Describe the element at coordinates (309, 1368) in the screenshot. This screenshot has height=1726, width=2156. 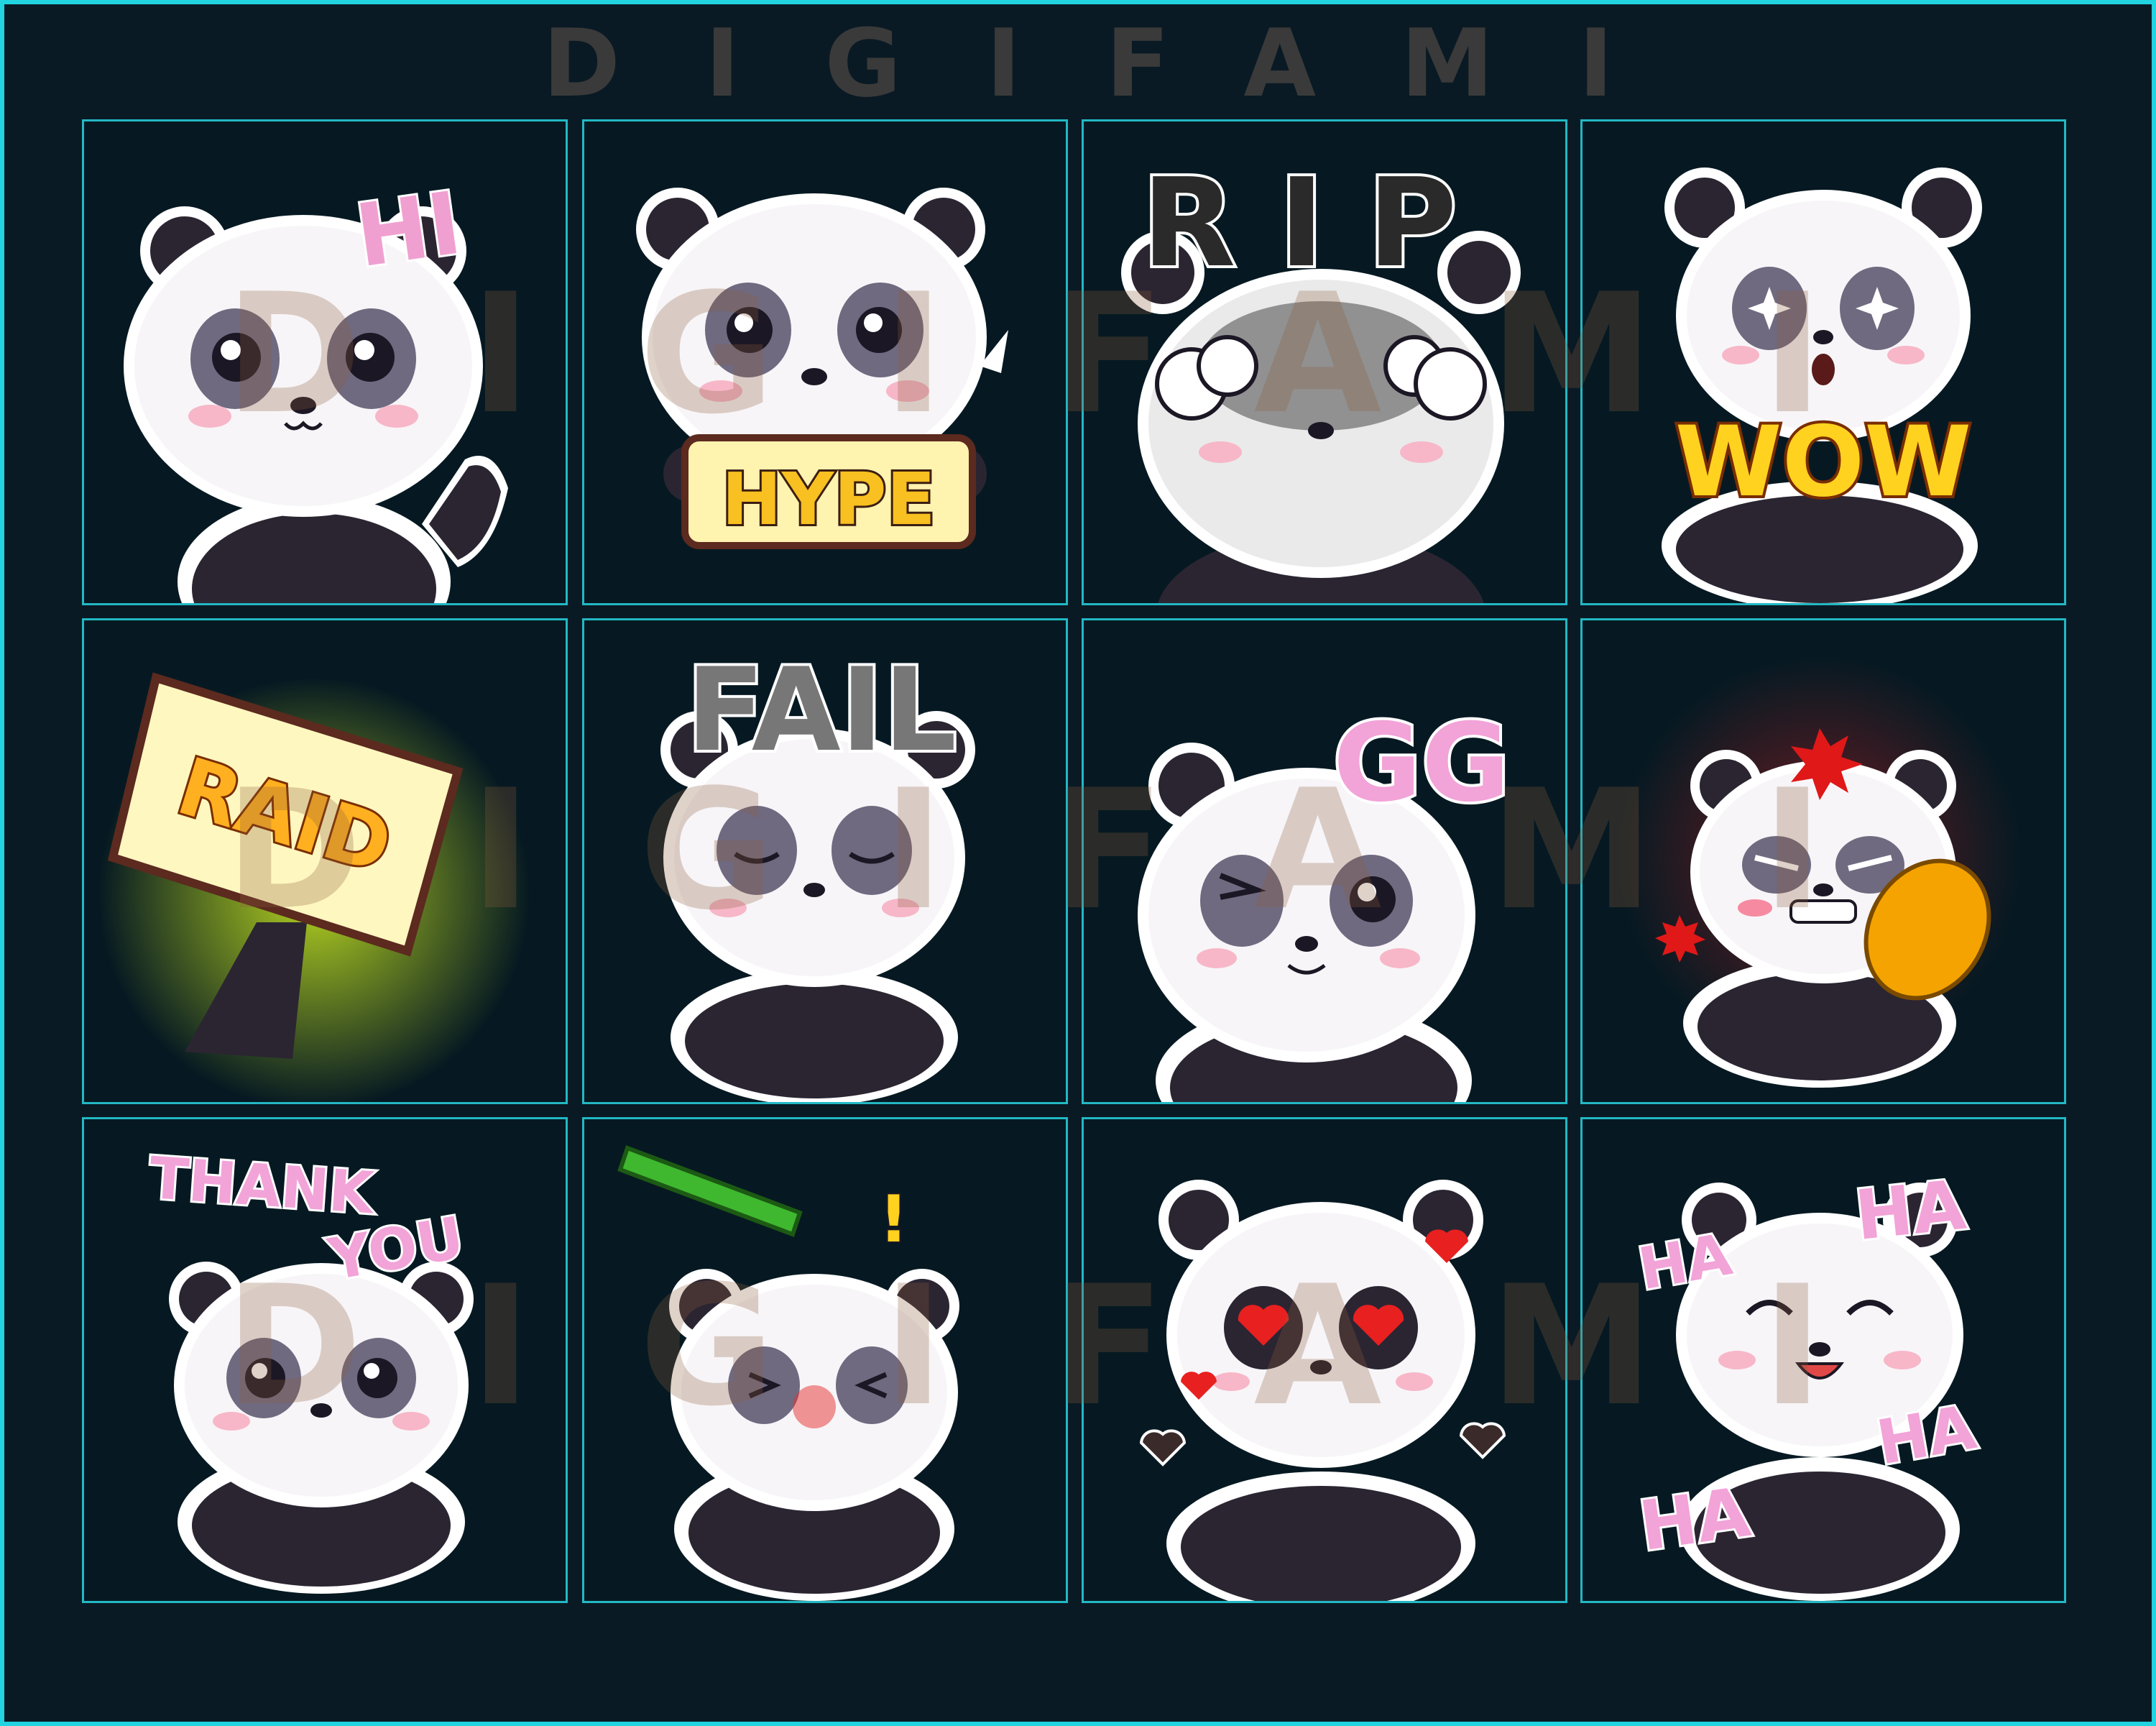
I see `panda-thank-you-icon: THANK YOU` at that location.